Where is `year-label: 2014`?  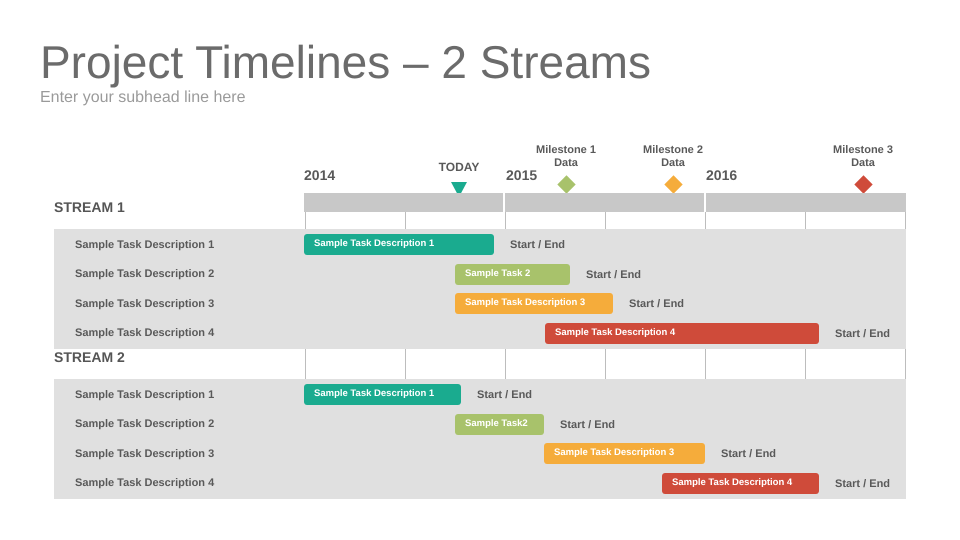 year-label: 2014 is located at coordinates (320, 175).